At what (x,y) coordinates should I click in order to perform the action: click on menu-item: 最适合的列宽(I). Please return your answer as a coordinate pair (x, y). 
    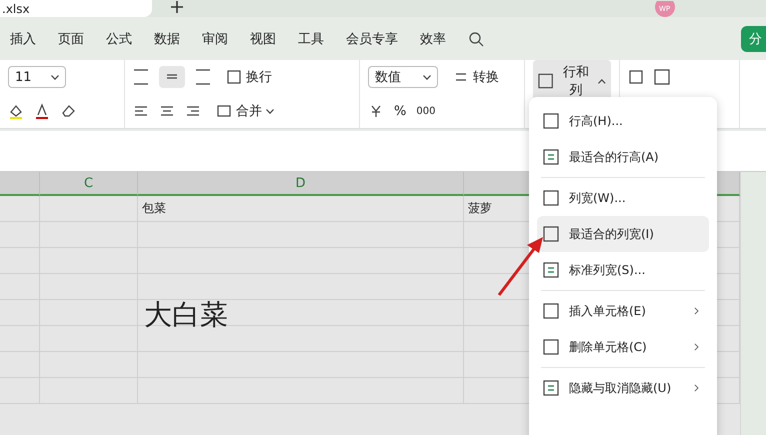
    Looking at the image, I should click on (623, 234).